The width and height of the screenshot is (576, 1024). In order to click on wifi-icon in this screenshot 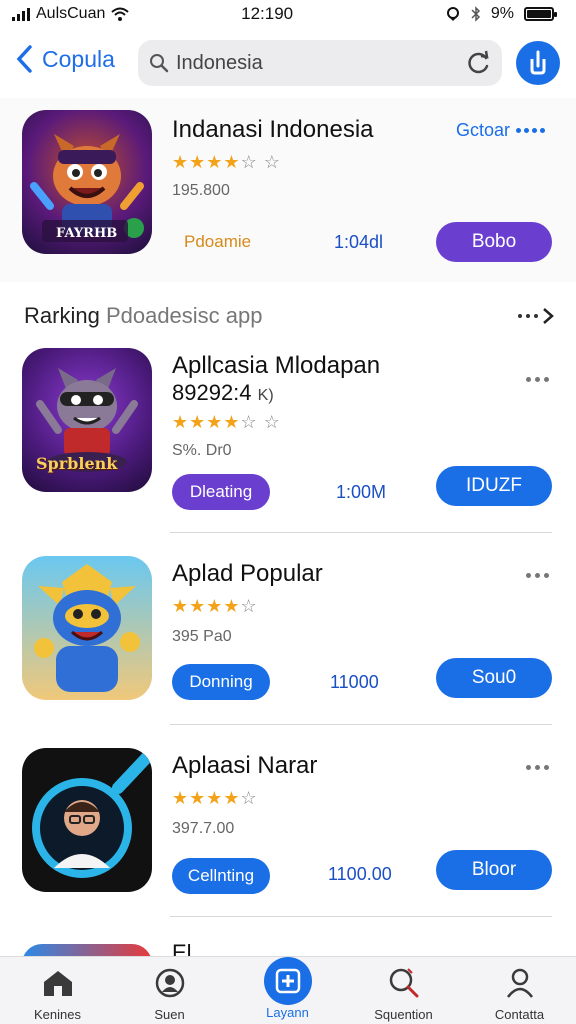, I will do `click(120, 14)`.